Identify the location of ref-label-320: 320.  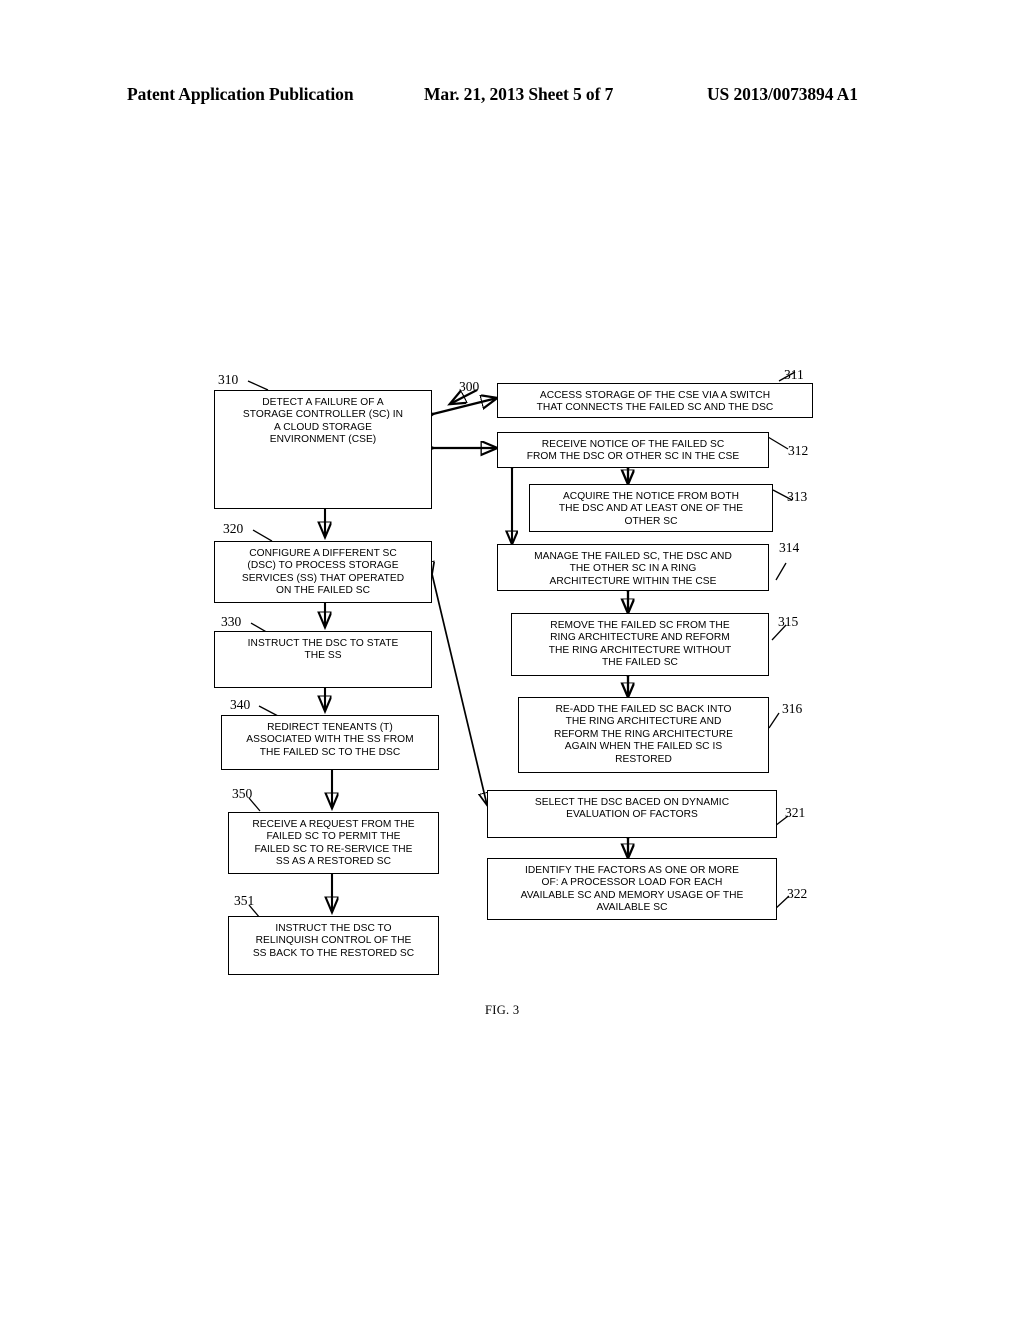
(233, 528).